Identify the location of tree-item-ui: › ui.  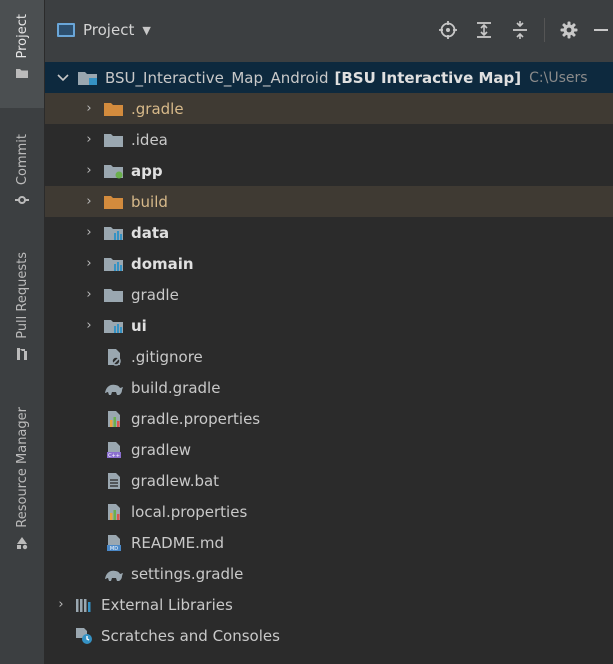
(329, 325).